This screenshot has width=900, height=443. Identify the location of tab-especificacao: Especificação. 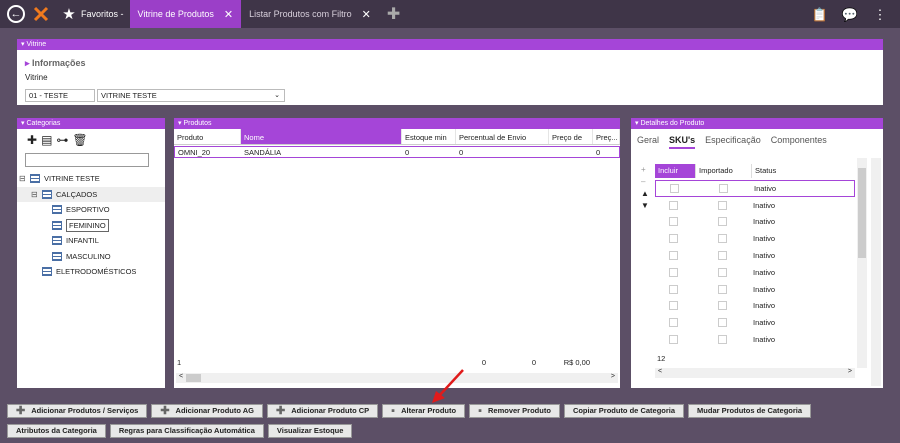
(733, 142).